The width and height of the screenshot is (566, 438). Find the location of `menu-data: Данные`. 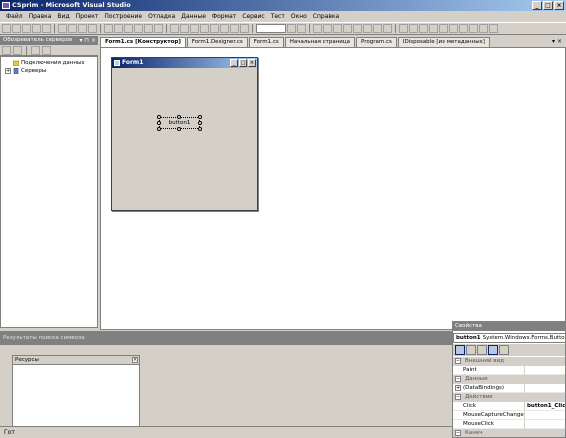

menu-data: Данные is located at coordinates (193, 16).